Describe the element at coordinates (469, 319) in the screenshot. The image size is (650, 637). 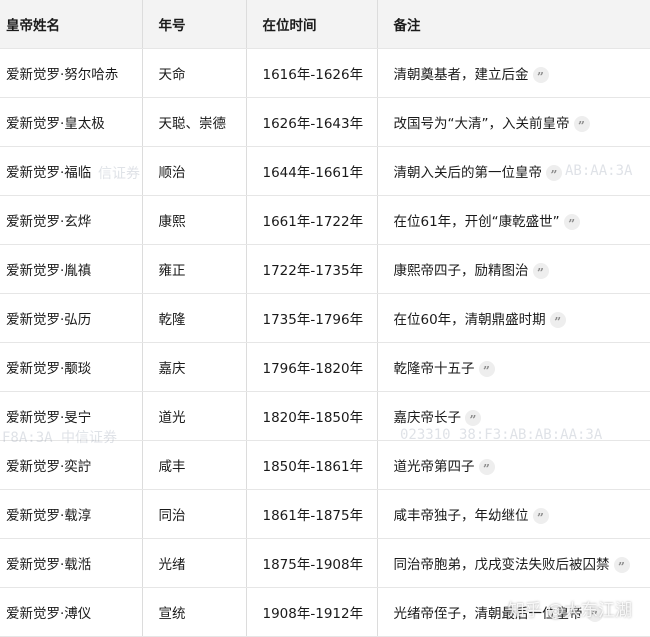
I see `note-text: 在位60年，清朝鼎盛时期` at that location.